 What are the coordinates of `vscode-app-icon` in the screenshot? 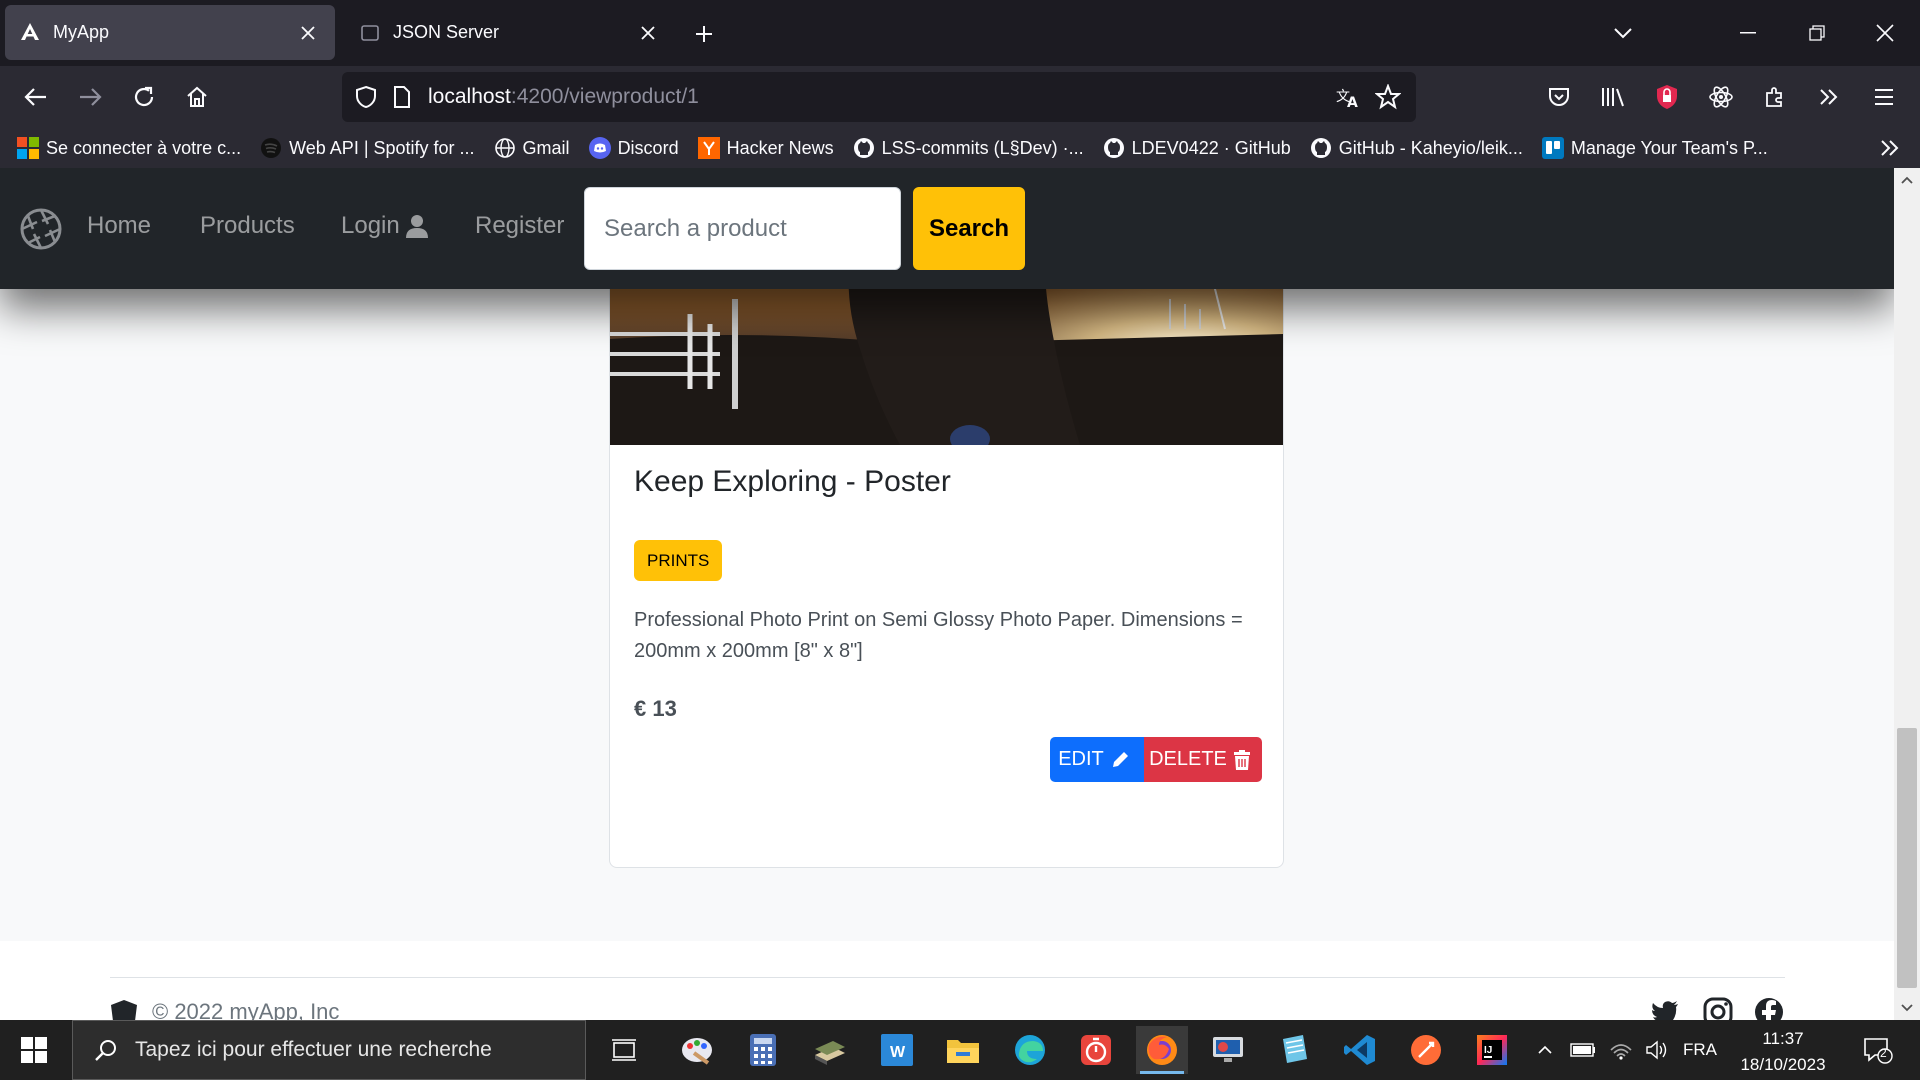 It's located at (1360, 1050).